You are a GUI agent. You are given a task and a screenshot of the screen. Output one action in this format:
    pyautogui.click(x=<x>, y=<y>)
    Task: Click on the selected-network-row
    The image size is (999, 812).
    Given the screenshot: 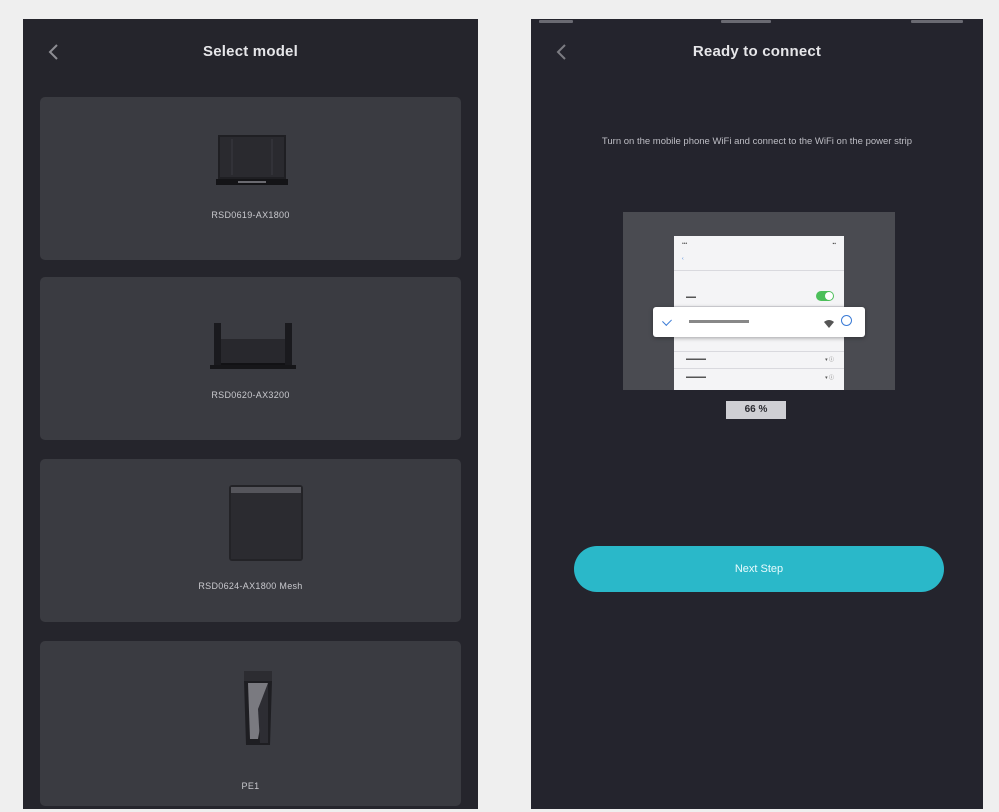 What is the action you would take?
    pyautogui.click(x=759, y=322)
    